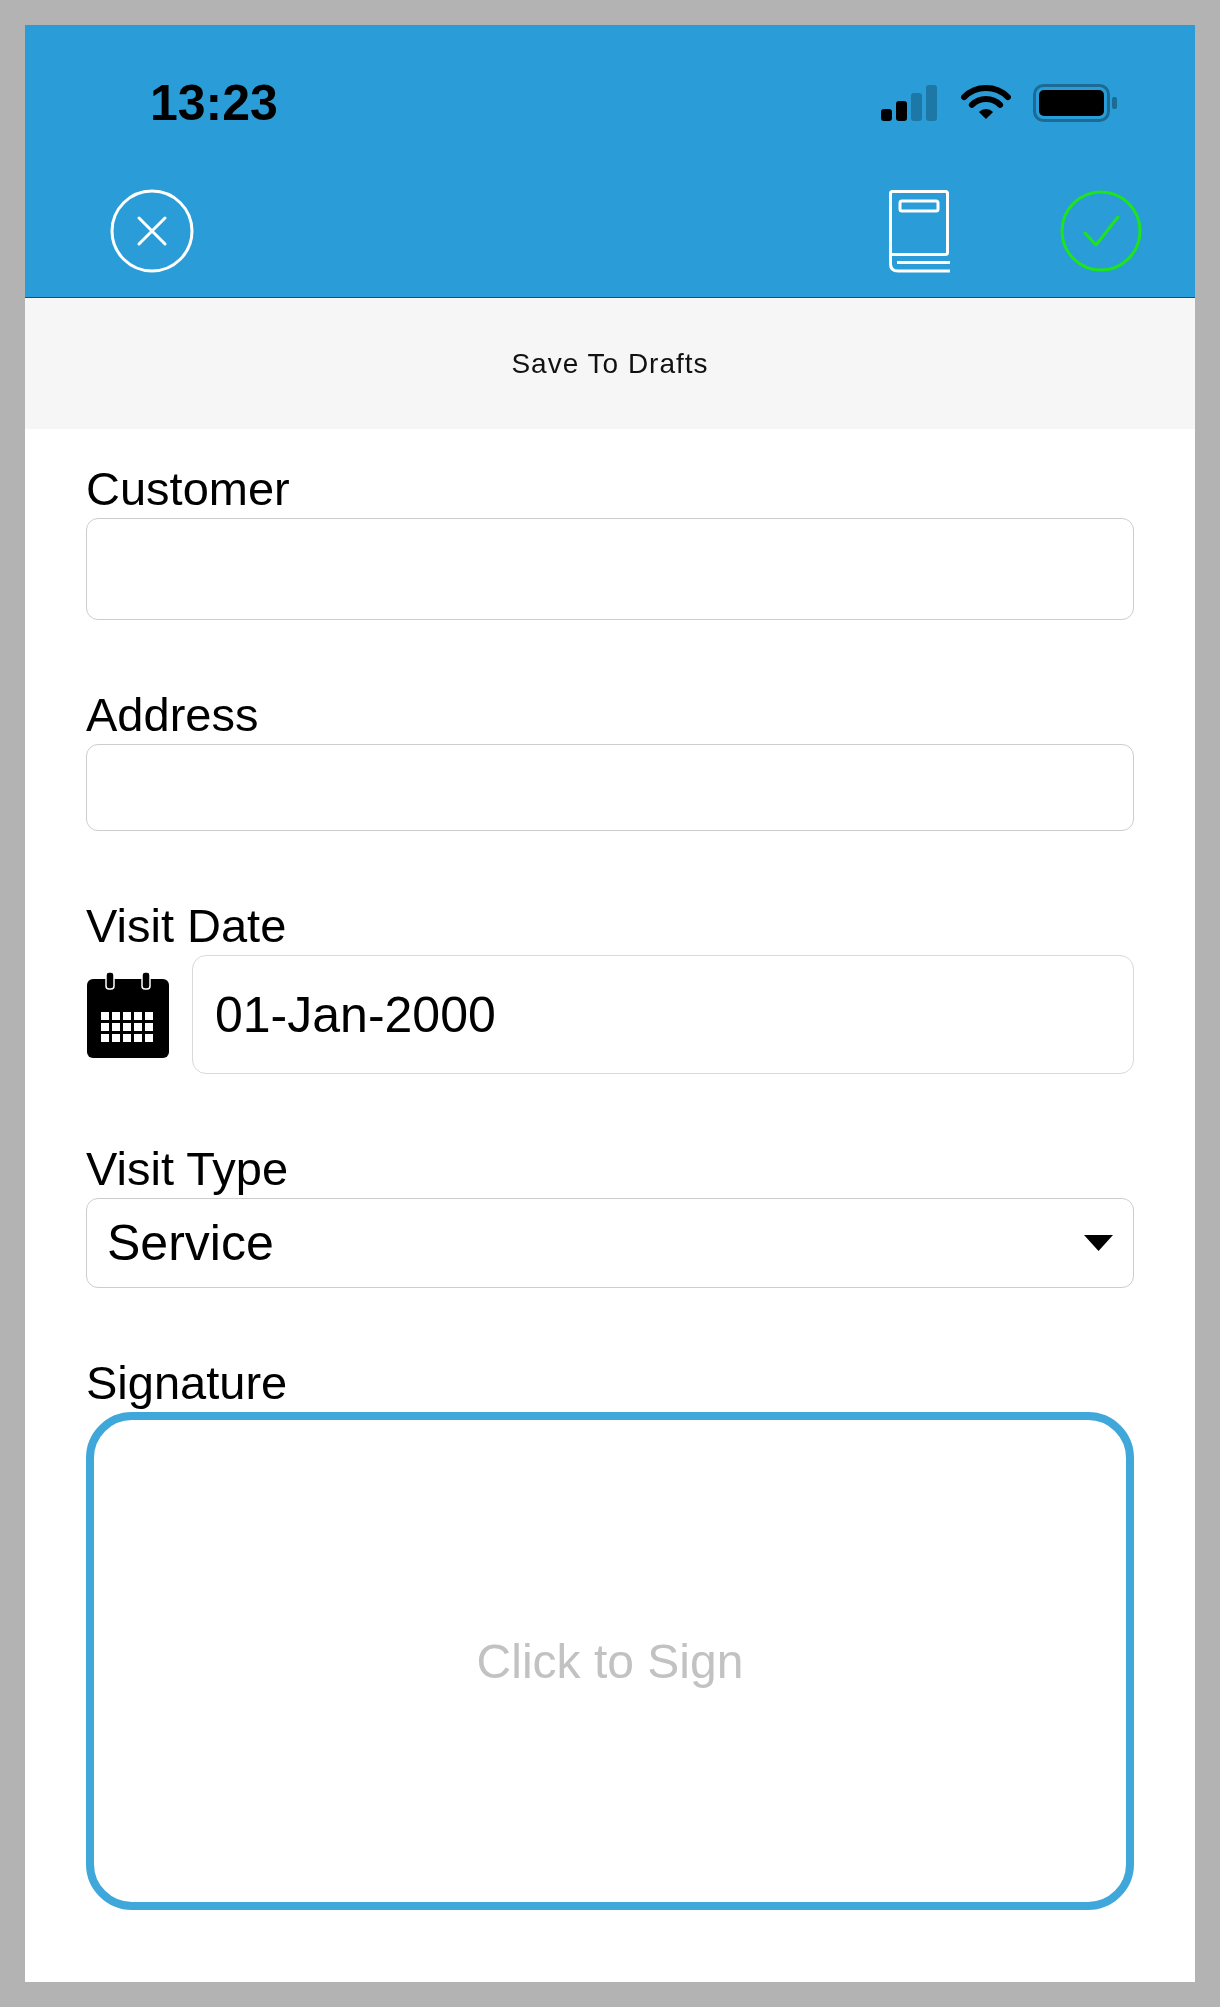 The width and height of the screenshot is (1220, 2007). What do you see at coordinates (1075, 103) in the screenshot?
I see `battery-icon` at bounding box center [1075, 103].